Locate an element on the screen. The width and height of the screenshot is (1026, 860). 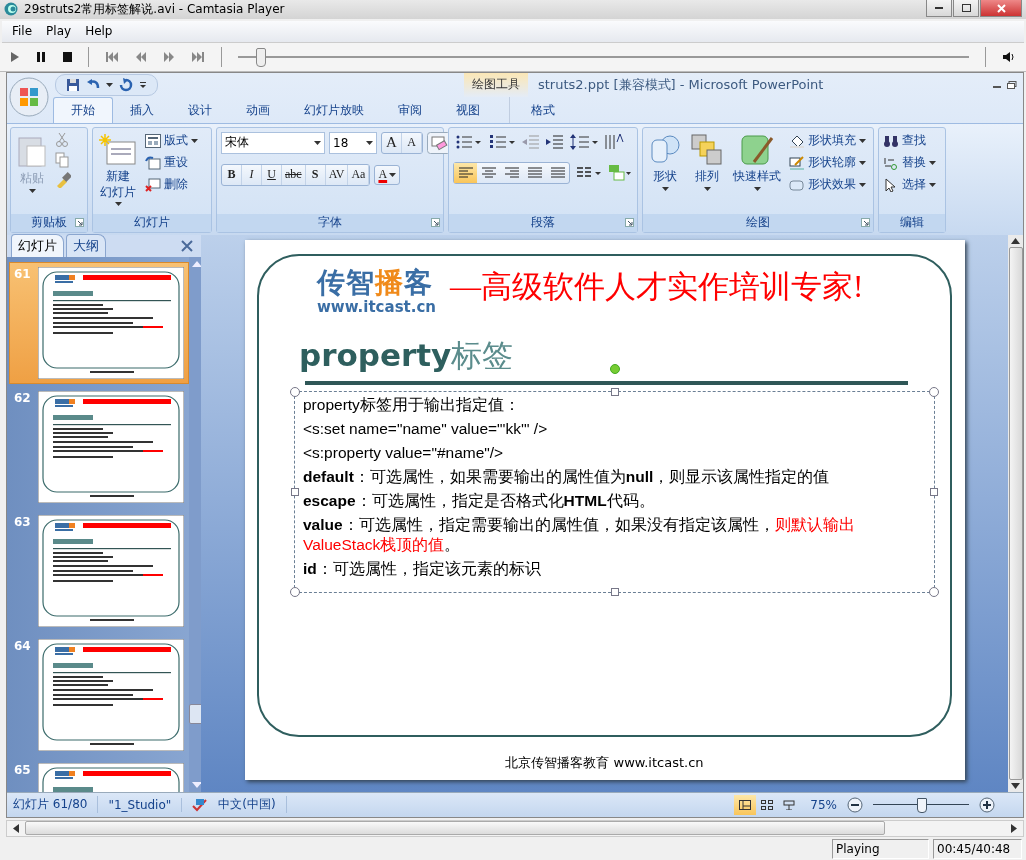
slide-command-button: 删除 is located at coordinates (171, 184).